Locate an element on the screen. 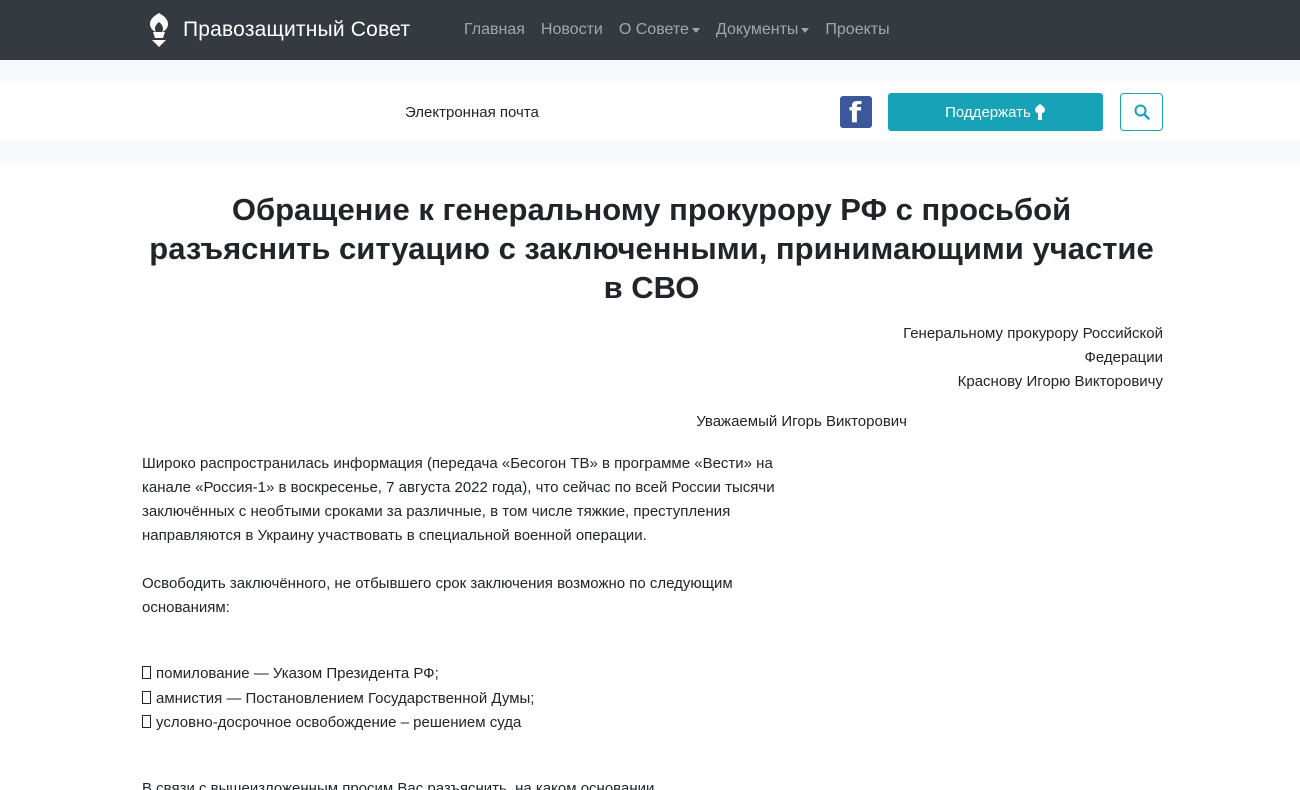 The height and width of the screenshot is (790, 1300). list-item: помилование — Указом Президента РФ; is located at coordinates (338, 674).